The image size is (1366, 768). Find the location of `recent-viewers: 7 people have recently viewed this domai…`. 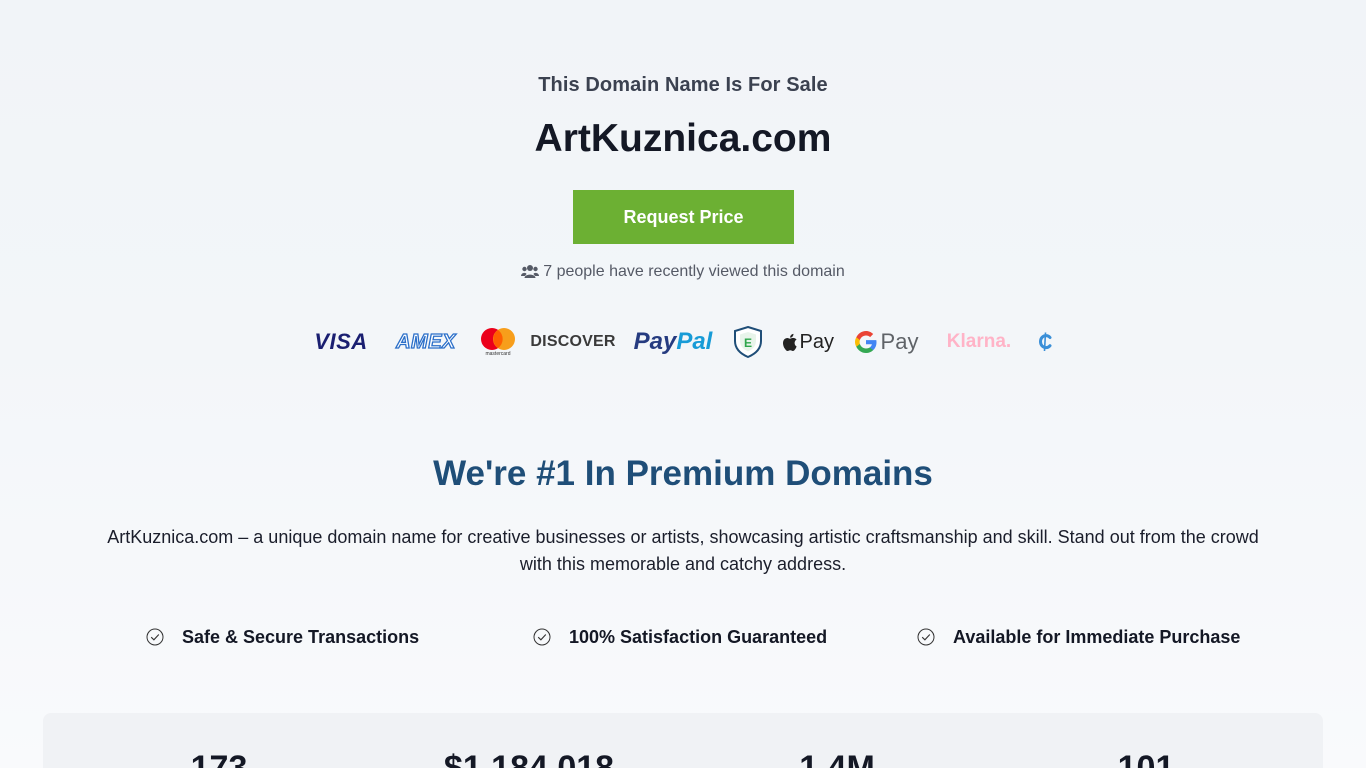

recent-viewers: 7 people have recently viewed this domai… is located at coordinates (683, 273).